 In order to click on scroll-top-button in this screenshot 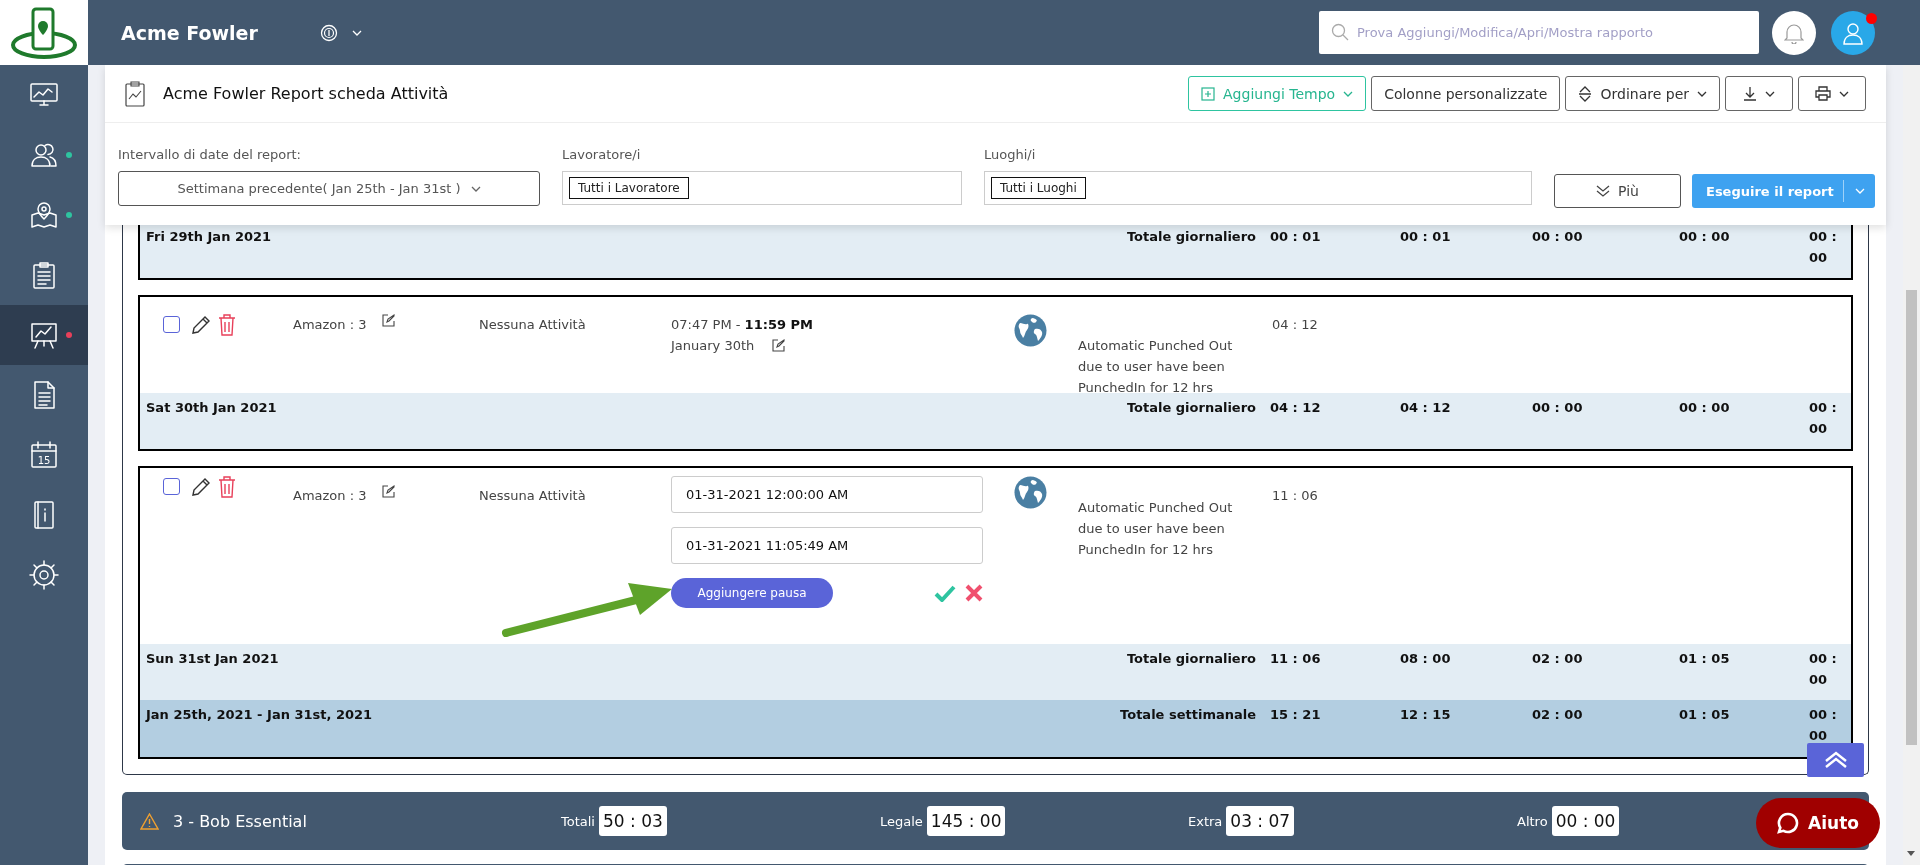, I will do `click(1835, 760)`.